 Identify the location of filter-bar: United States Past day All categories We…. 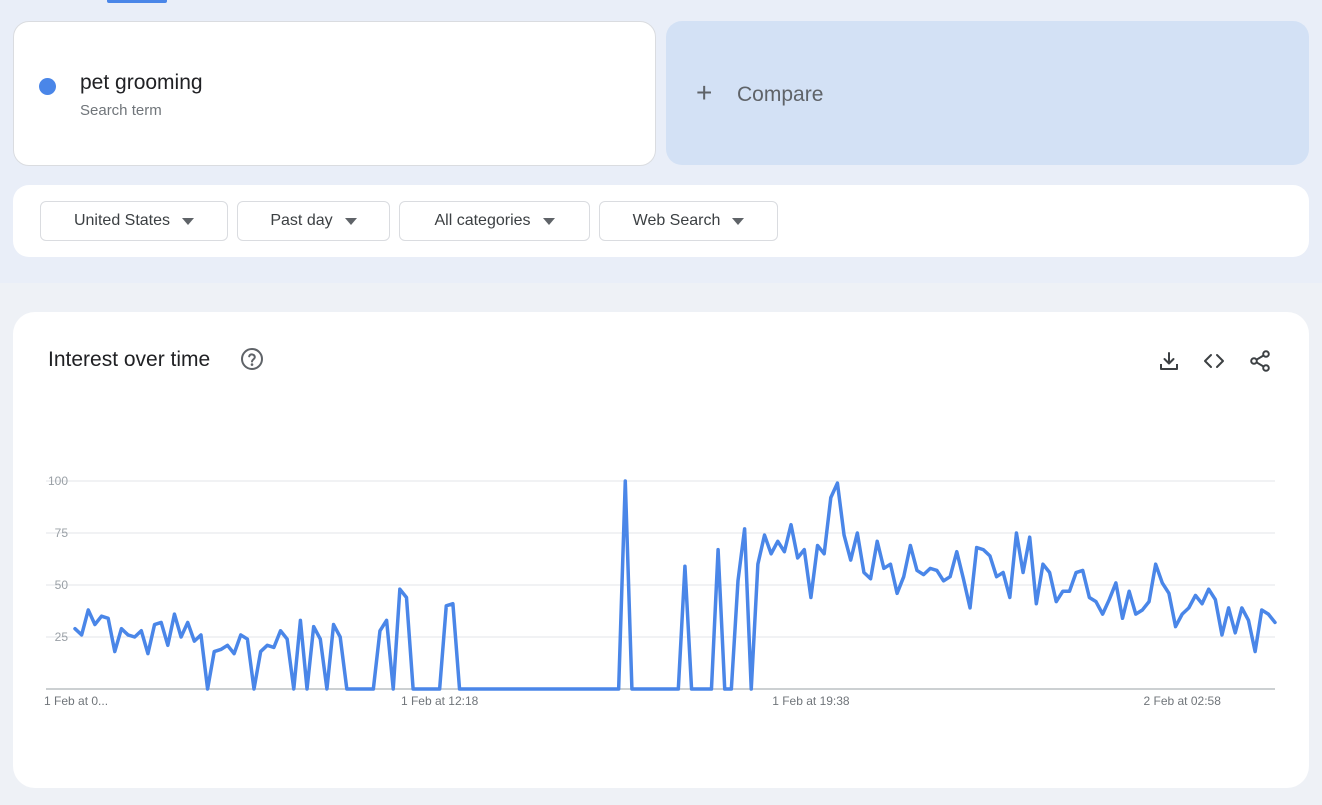
(661, 221).